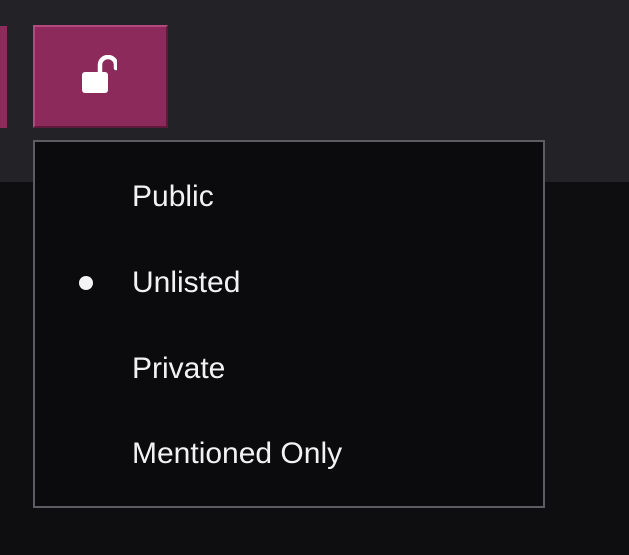 The height and width of the screenshot is (555, 629). I want to click on menu-item-mentioned-only: Mentioned Only, so click(289, 454).